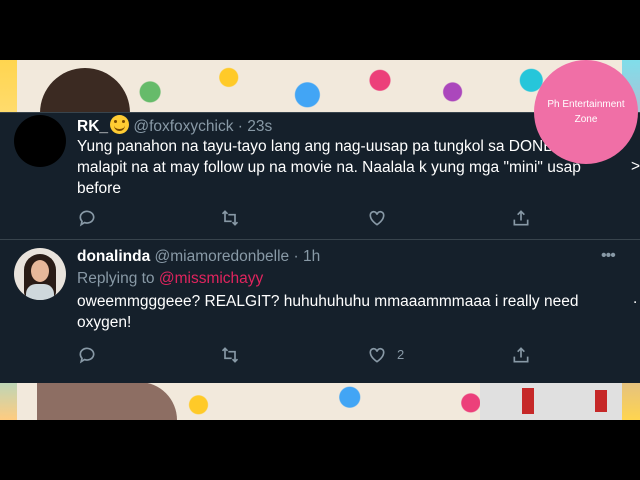 The height and width of the screenshot is (480, 640). I want to click on tweet-actions, so click(312, 219).